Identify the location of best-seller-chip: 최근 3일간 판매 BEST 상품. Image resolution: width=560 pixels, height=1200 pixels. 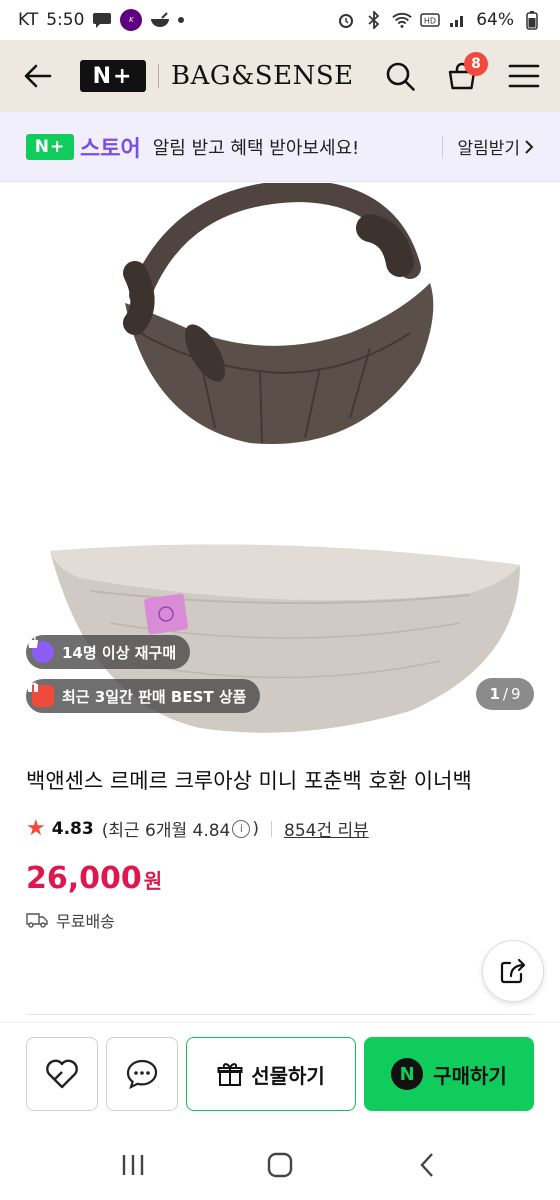
(143, 696).